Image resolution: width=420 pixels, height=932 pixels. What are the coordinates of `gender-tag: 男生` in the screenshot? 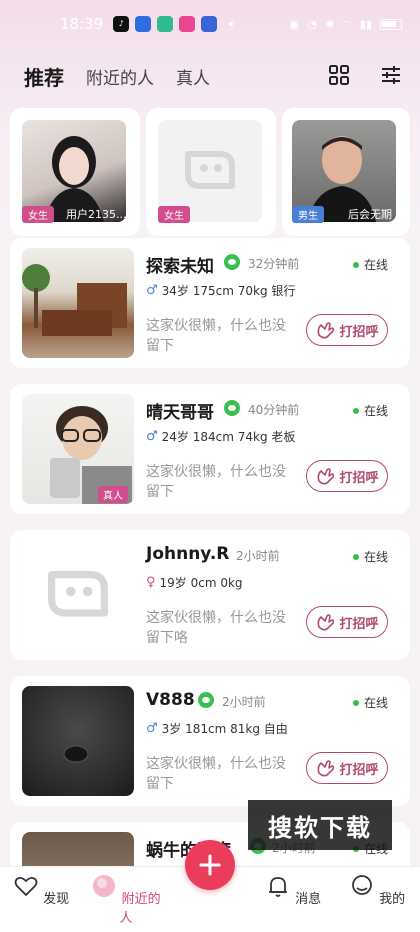 It's located at (308, 214).